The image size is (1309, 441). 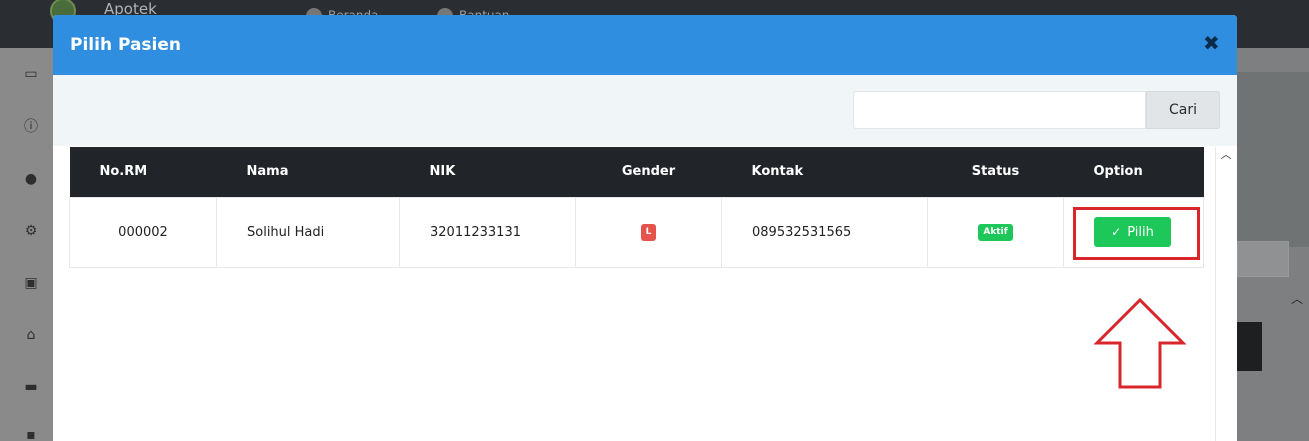 I want to click on cell-status: Aktif, so click(x=995, y=232).